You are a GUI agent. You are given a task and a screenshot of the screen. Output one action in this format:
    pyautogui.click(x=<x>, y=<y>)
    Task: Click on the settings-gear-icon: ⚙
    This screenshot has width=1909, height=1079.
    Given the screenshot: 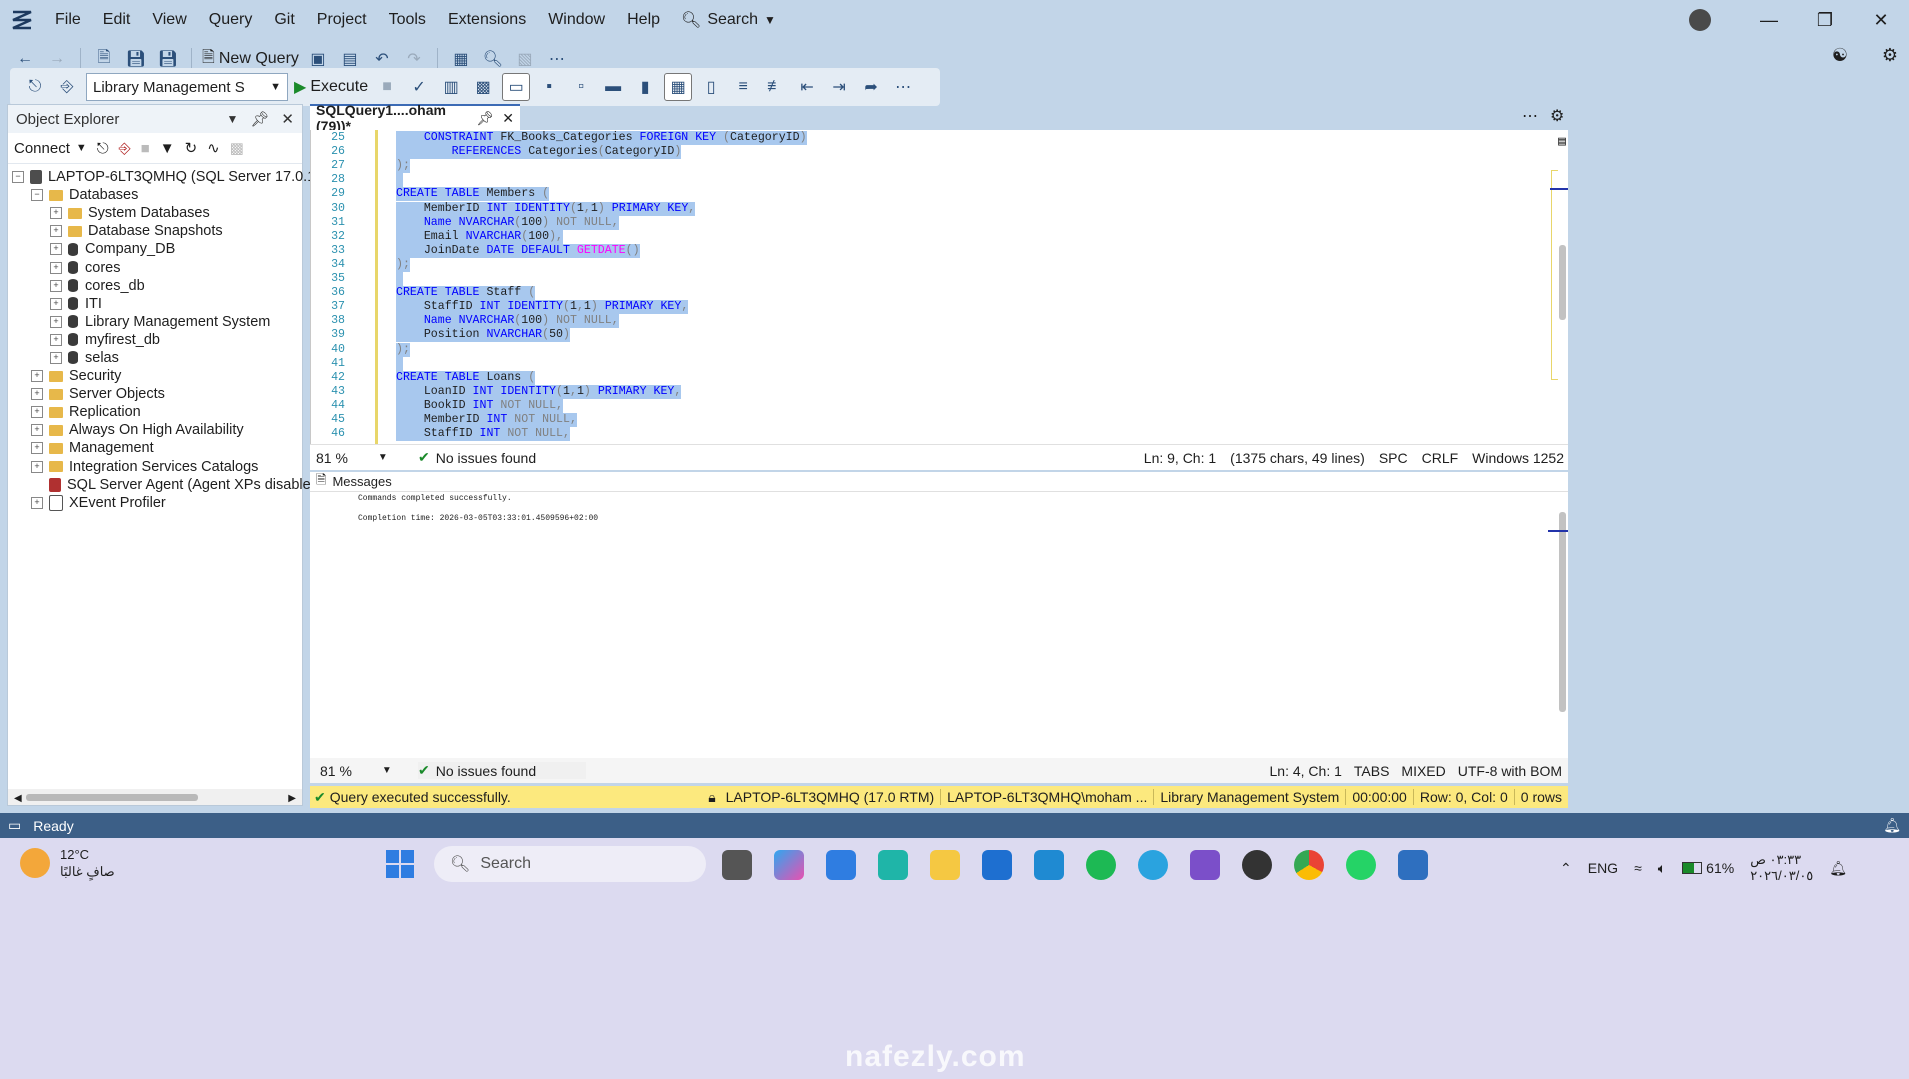 What is the action you would take?
    pyautogui.click(x=1557, y=116)
    